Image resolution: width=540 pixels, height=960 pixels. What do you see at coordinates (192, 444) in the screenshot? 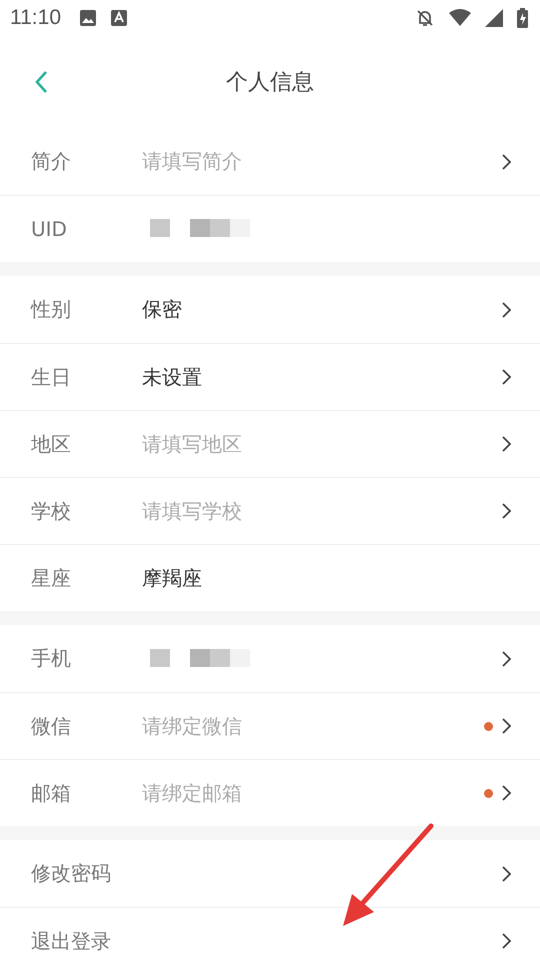
I see `row-placeholder: 请填写地区` at bounding box center [192, 444].